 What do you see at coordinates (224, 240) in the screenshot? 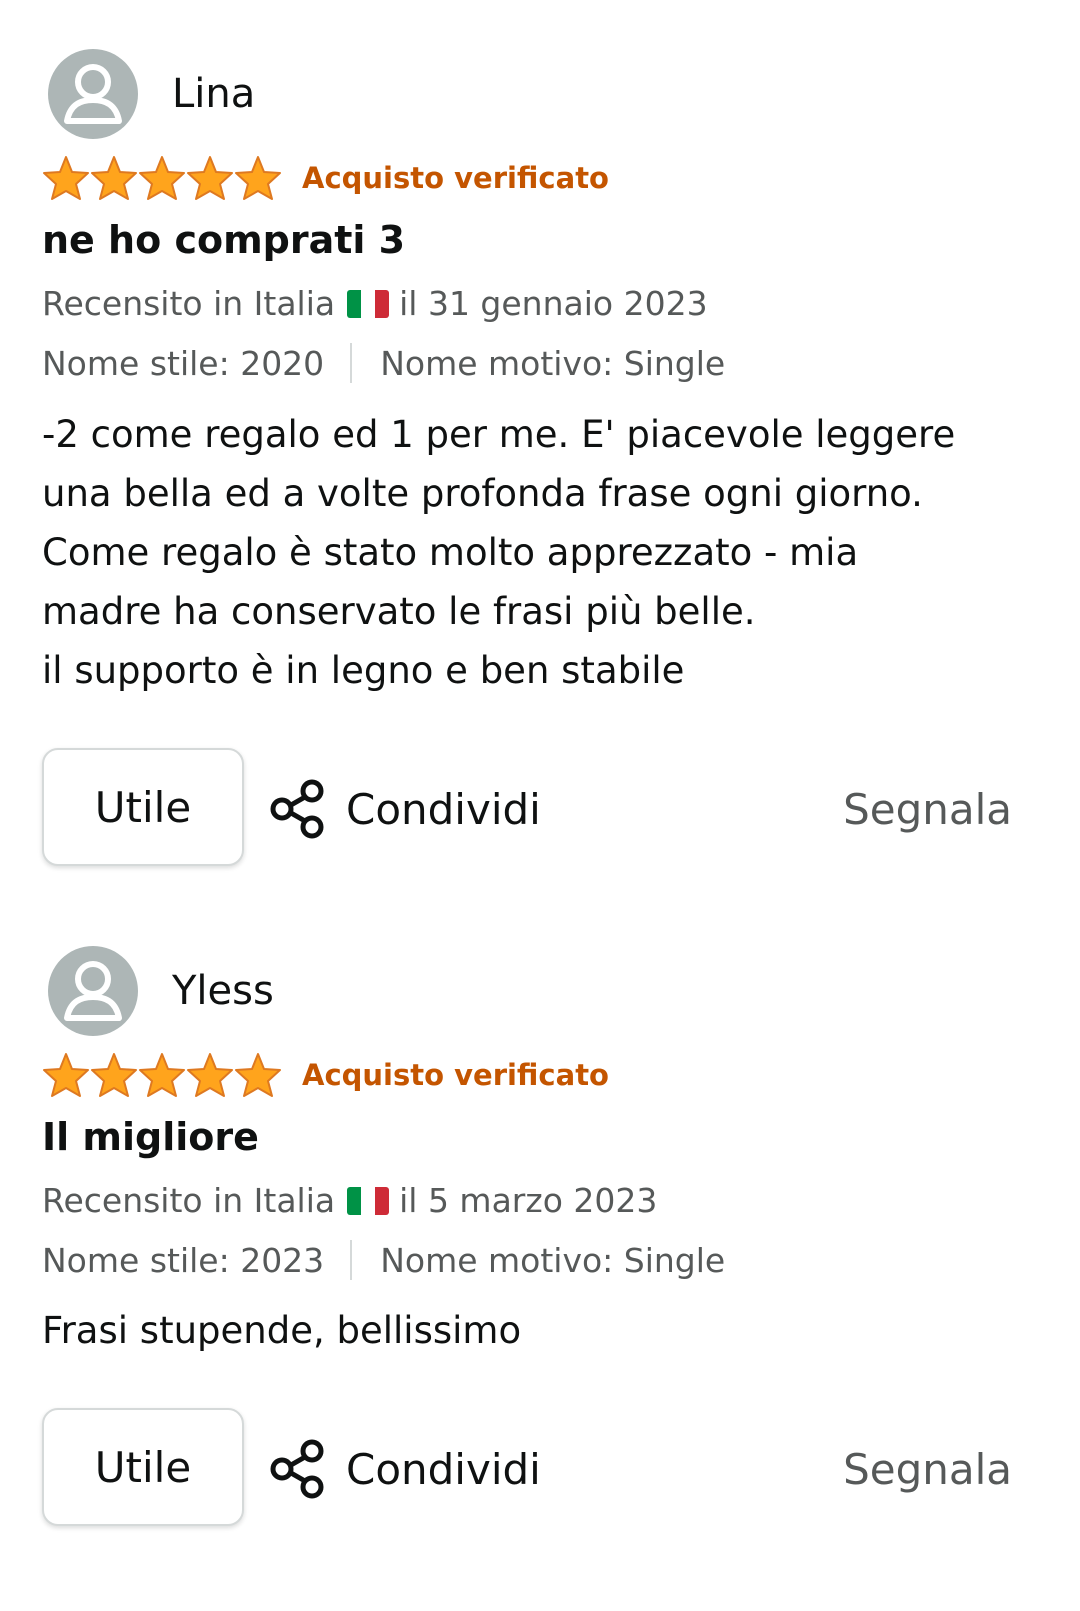
I see `review-title: ne ho comprati 3` at bounding box center [224, 240].